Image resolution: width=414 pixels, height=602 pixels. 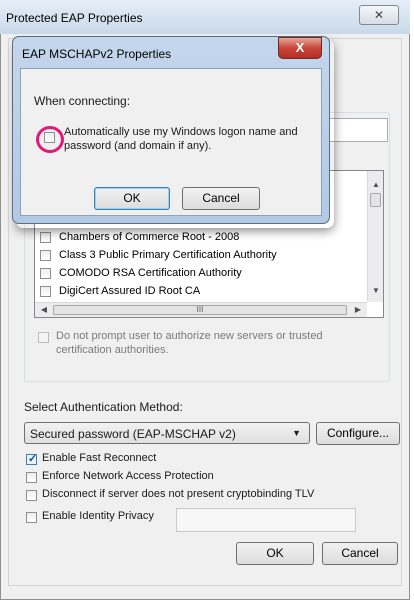 I want to click on identity-privacy-label: Enable Identity Privacy, so click(x=98, y=516).